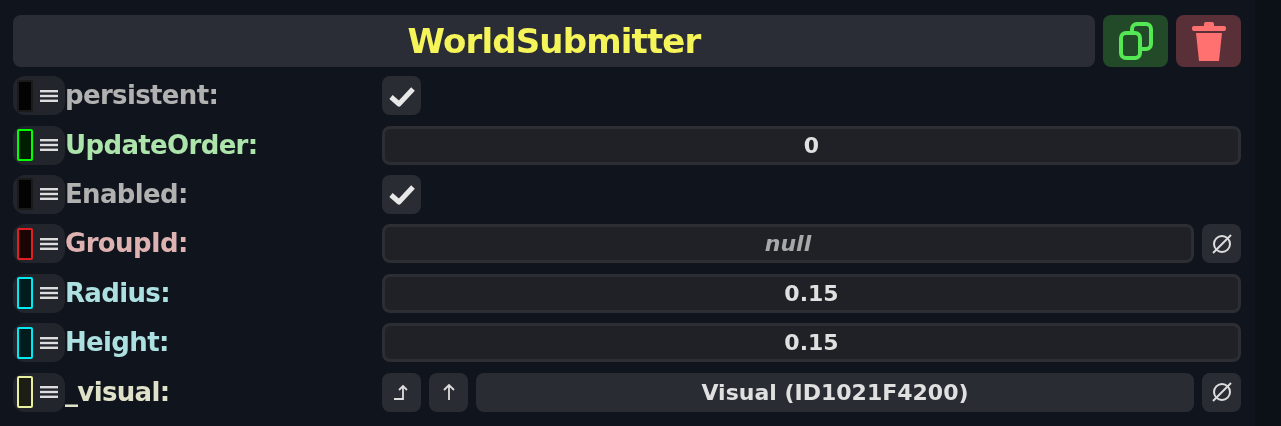 This screenshot has width=1281, height=426. I want to click on trash-icon, so click(1208, 41).